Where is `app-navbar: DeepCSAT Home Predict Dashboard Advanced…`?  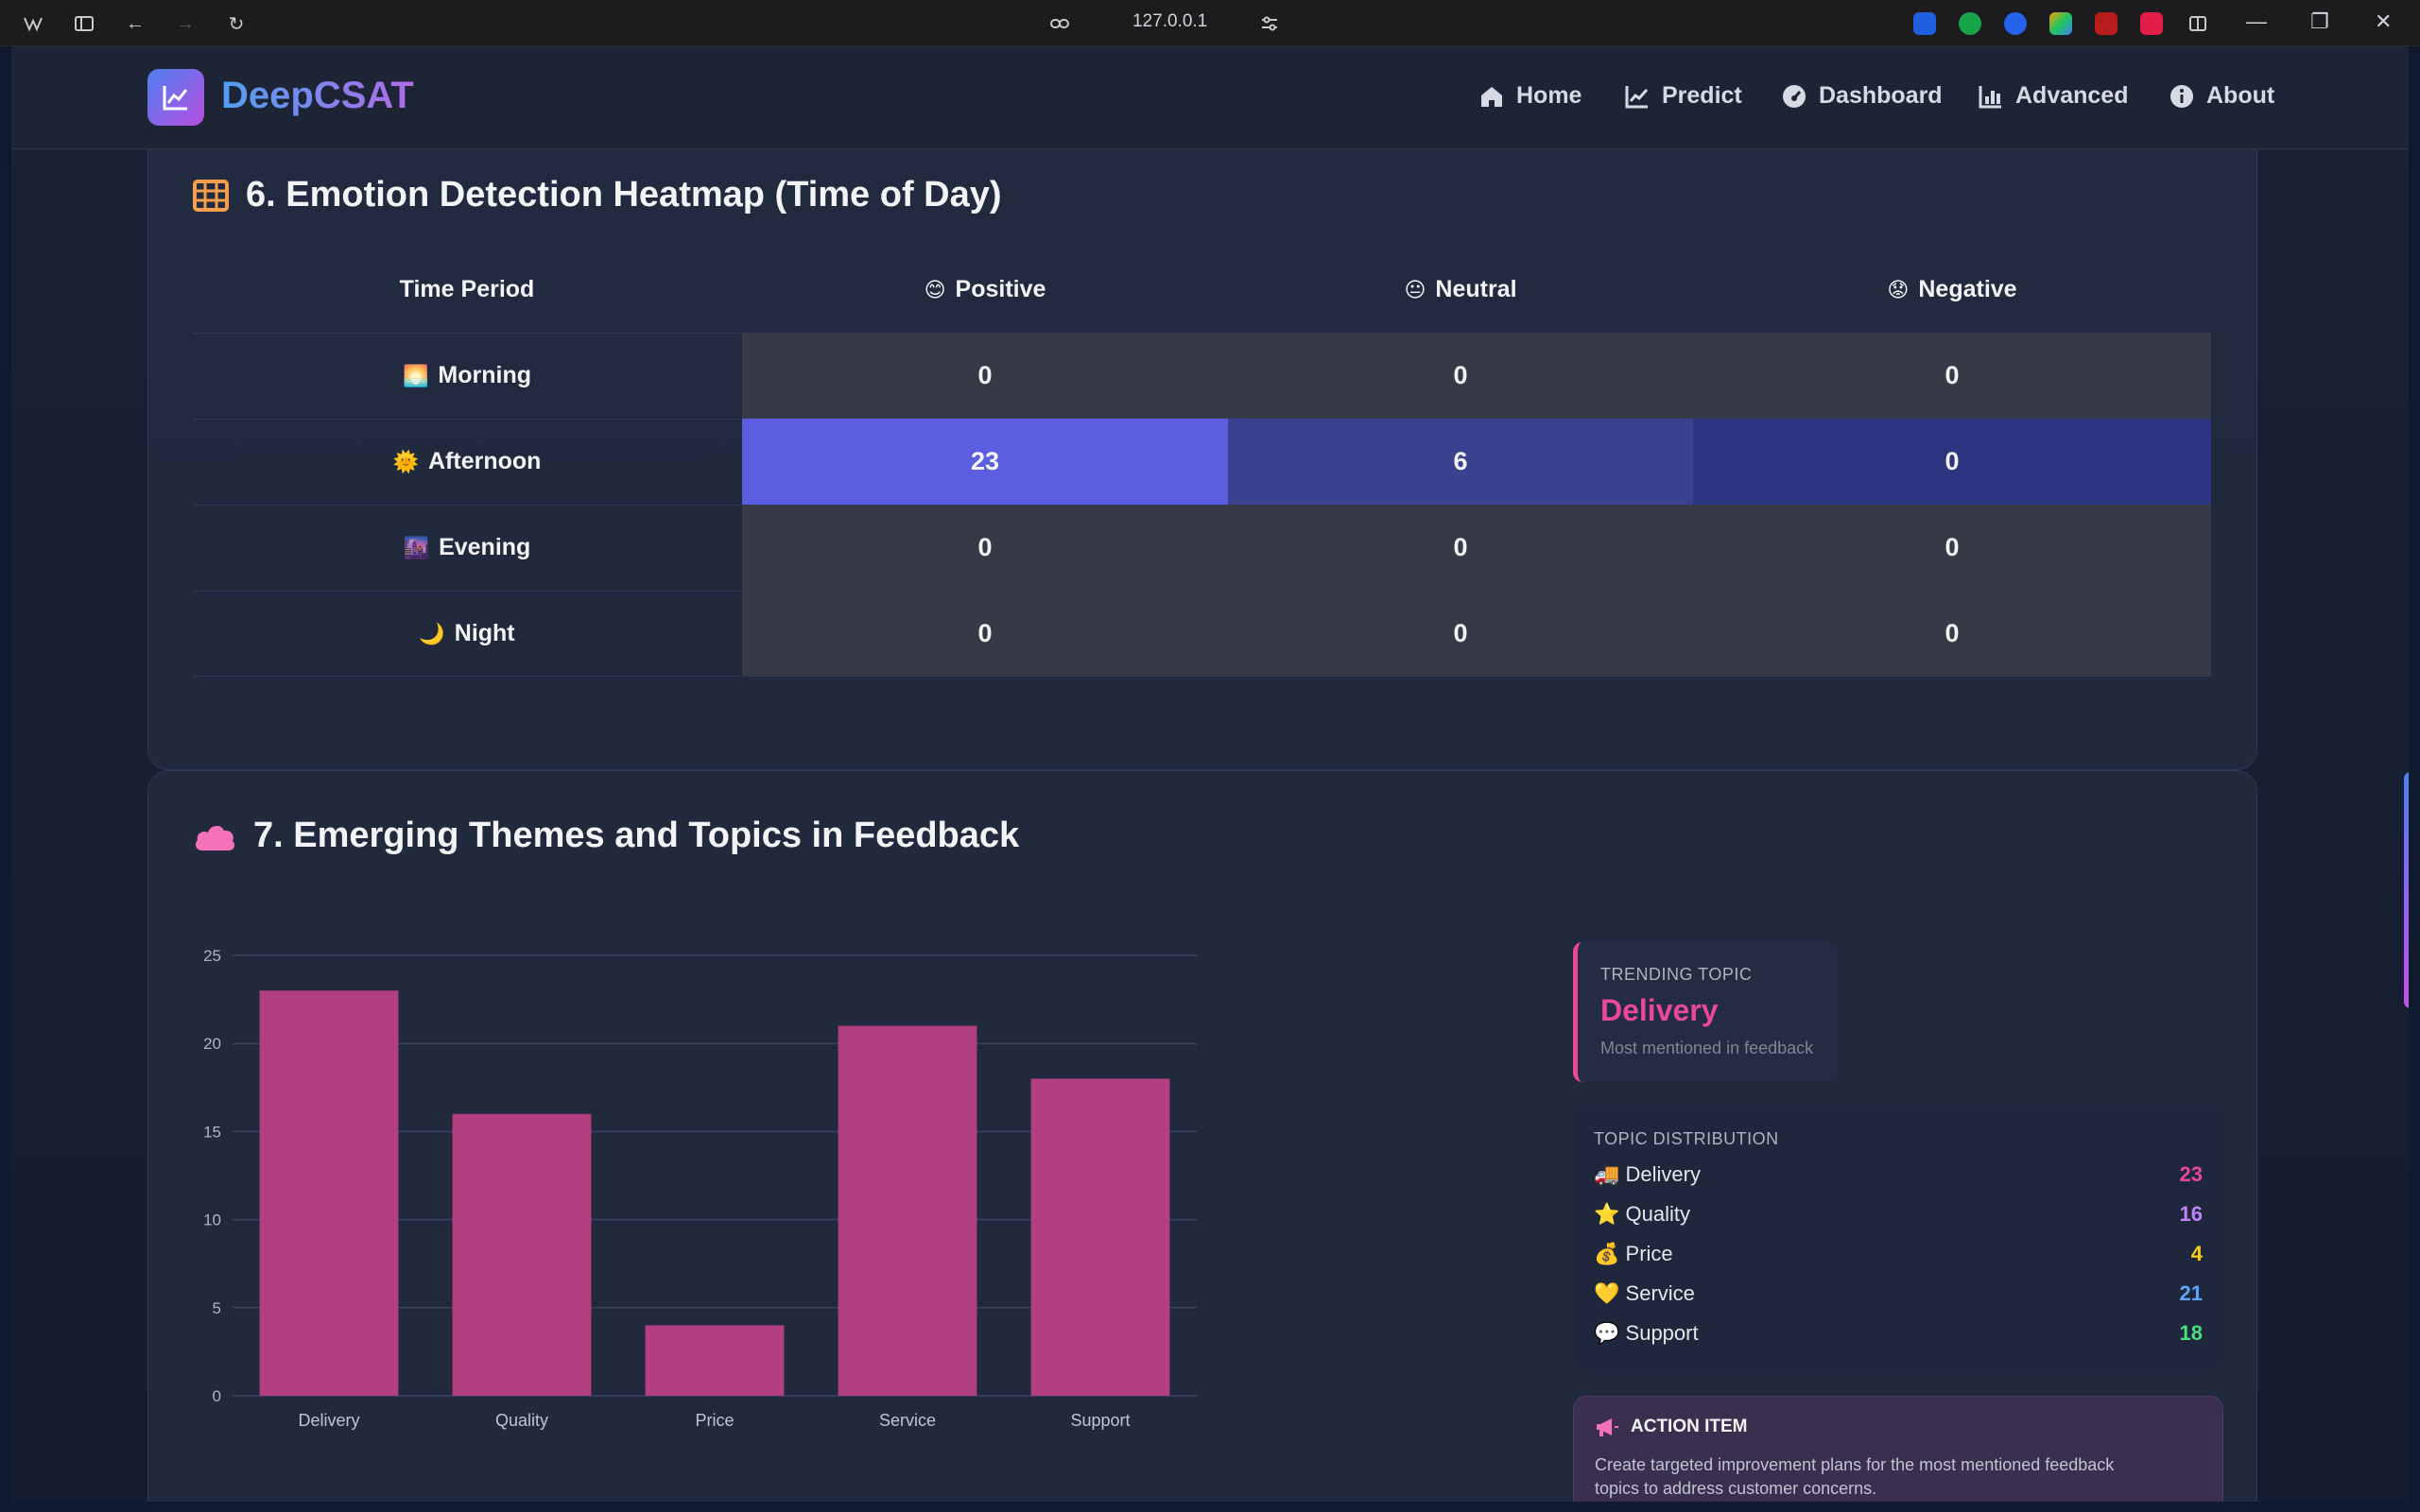 app-navbar: DeepCSAT Home Predict Dashboard Advanced… is located at coordinates (1210, 97).